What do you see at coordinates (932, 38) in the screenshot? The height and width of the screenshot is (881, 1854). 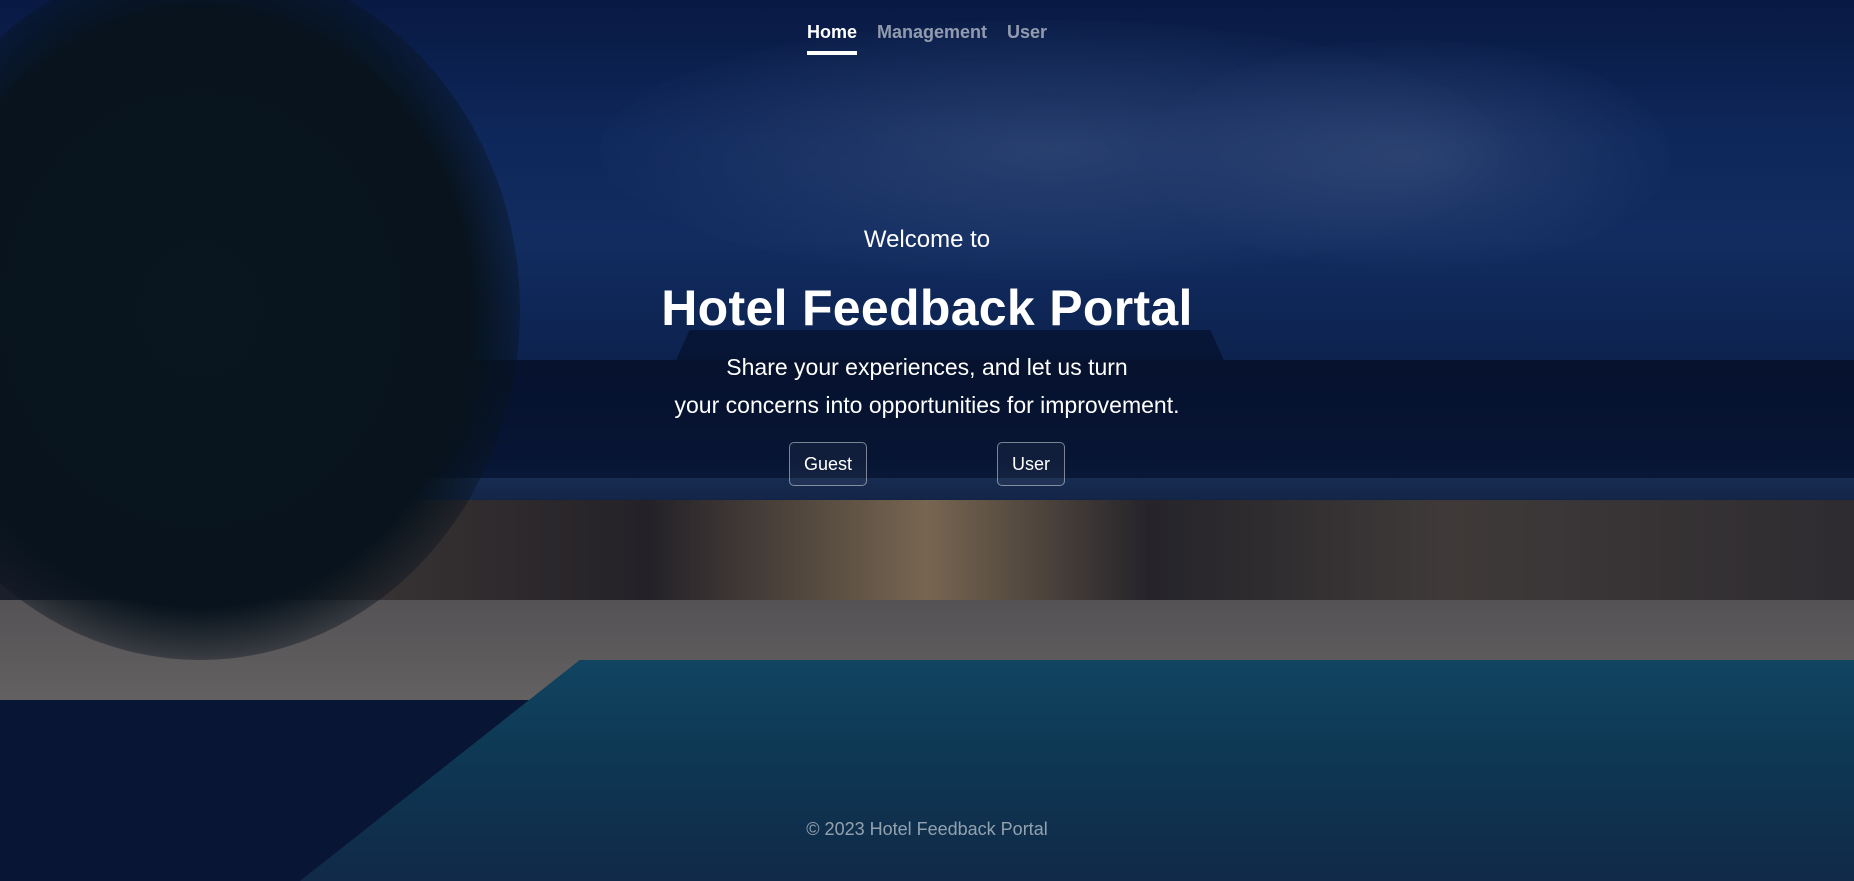 I see `nav-item-management: Management` at bounding box center [932, 38].